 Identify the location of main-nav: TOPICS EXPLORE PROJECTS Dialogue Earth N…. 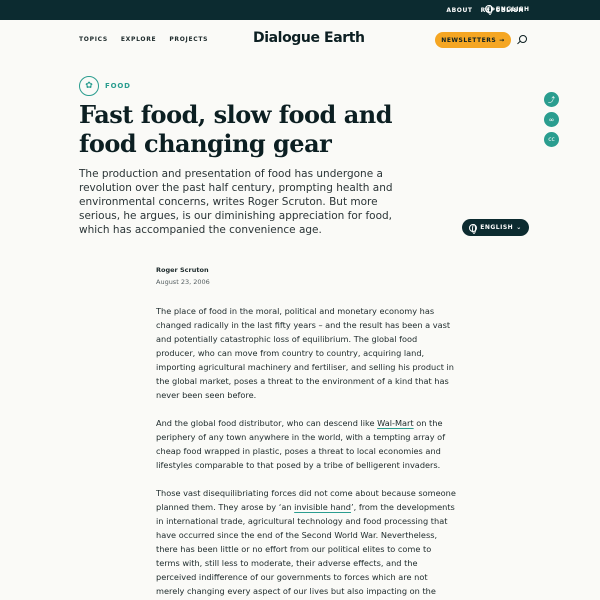
(300, 40).